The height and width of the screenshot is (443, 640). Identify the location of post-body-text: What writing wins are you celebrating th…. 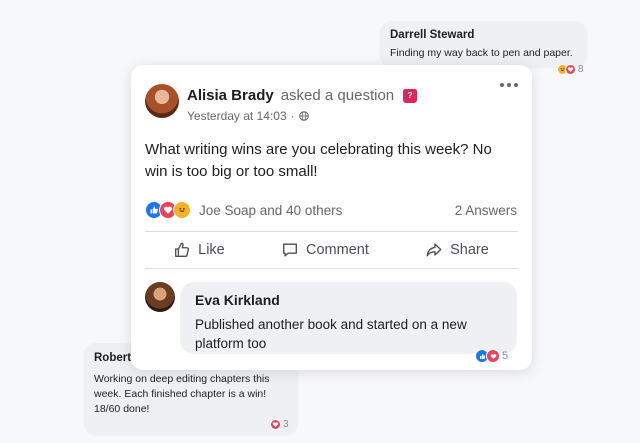
(318, 160).